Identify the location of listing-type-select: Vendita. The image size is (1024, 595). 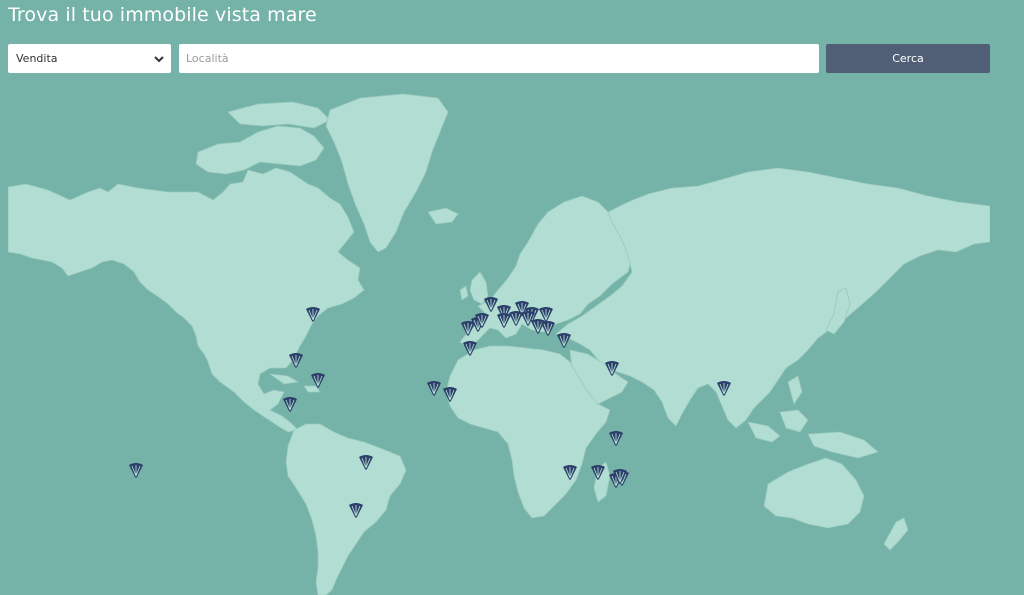
(89, 58).